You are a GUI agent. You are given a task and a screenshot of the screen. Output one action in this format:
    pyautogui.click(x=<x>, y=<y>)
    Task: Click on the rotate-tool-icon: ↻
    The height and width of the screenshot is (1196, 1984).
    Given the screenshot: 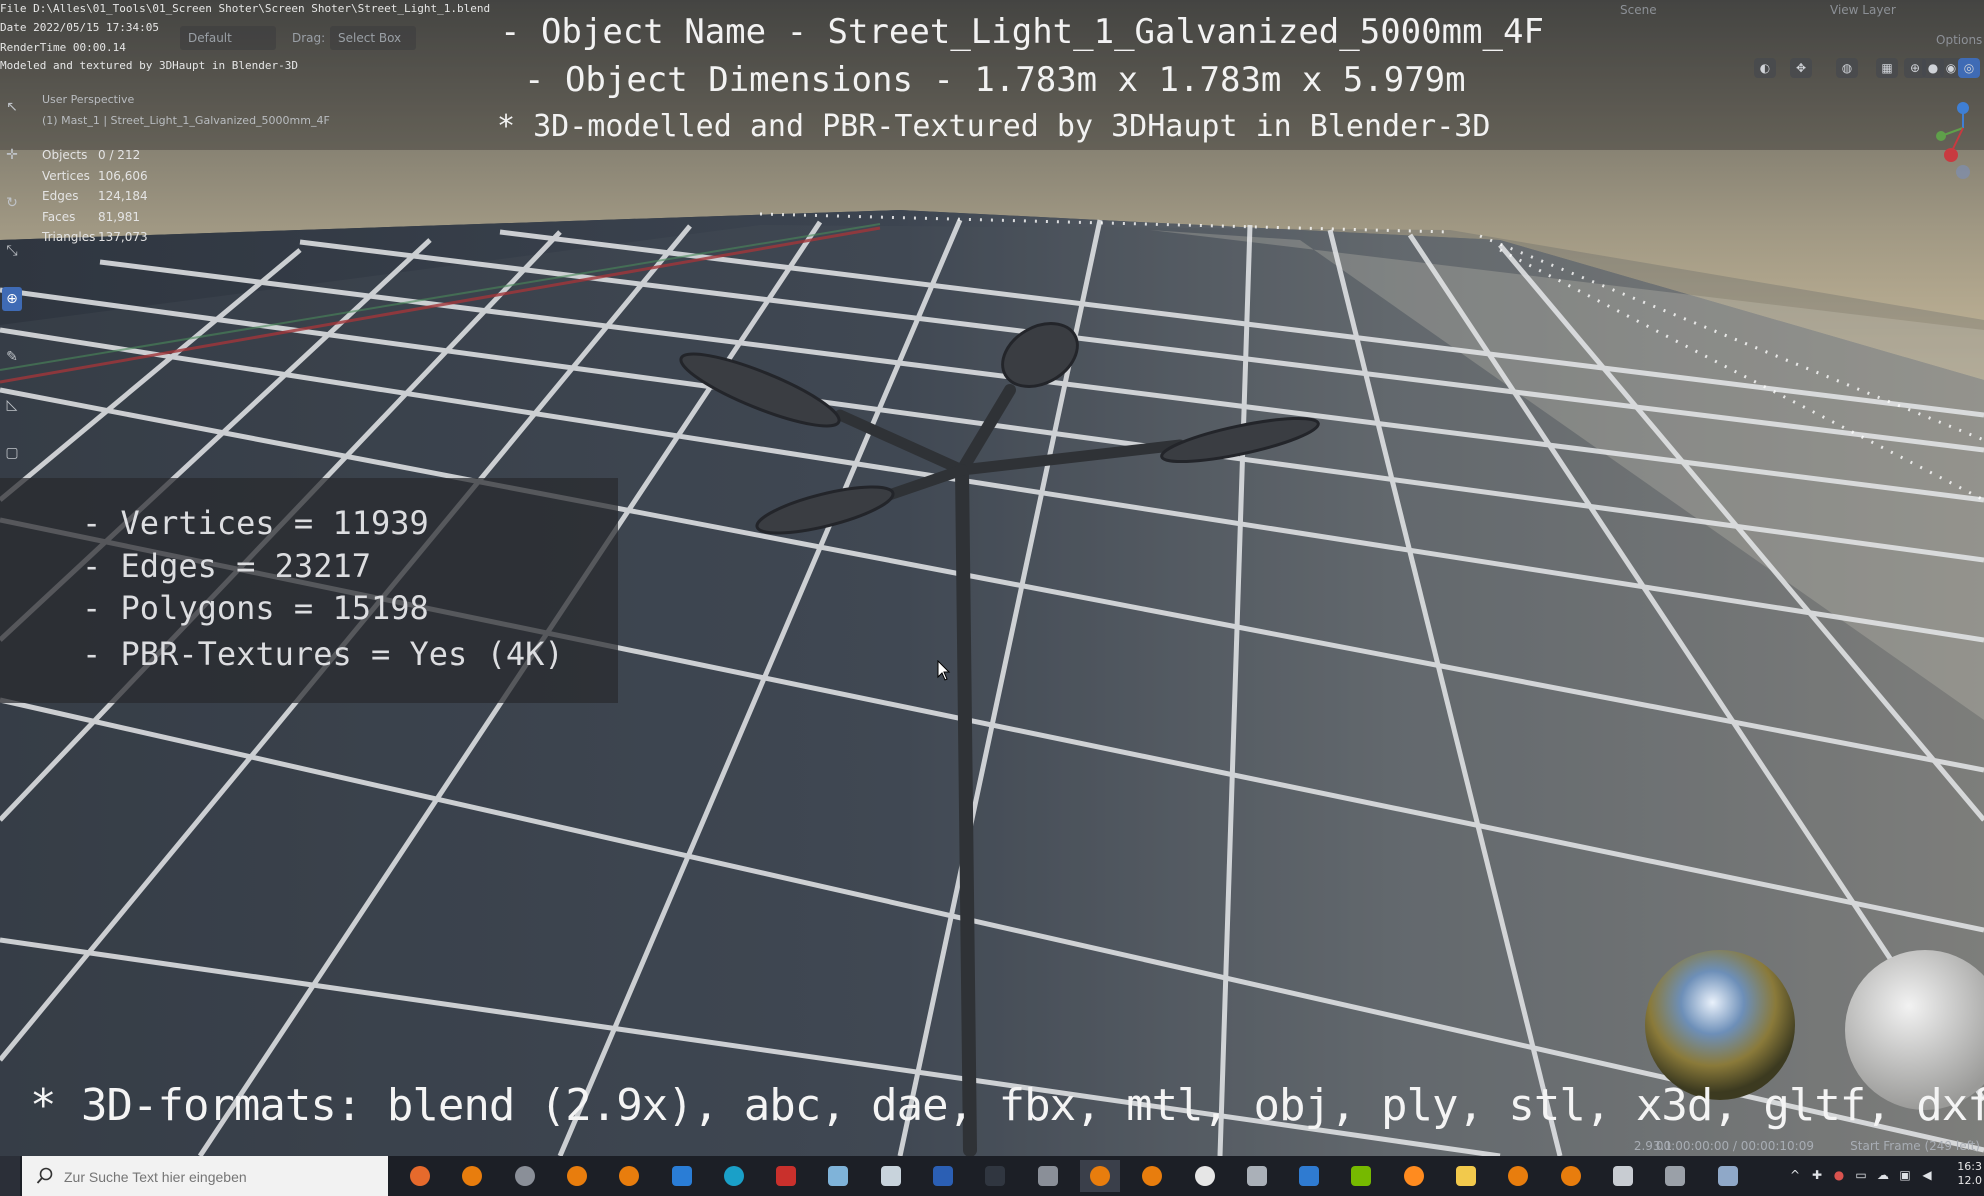 What is the action you would take?
    pyautogui.click(x=12, y=203)
    